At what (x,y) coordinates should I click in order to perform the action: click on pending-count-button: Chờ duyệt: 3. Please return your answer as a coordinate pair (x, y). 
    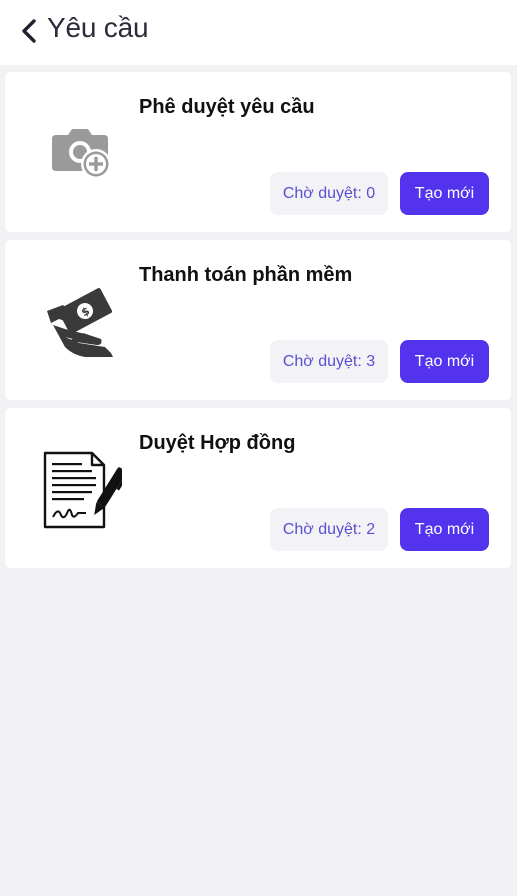
    Looking at the image, I should click on (329, 361).